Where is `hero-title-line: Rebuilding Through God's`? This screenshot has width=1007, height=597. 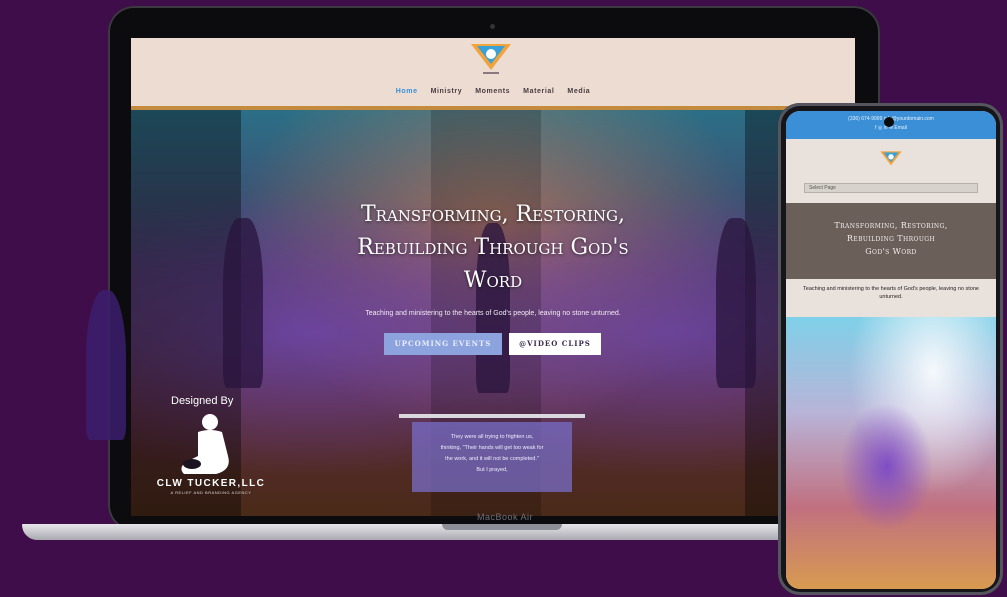
hero-title-line: Rebuilding Through God's is located at coordinates (493, 247).